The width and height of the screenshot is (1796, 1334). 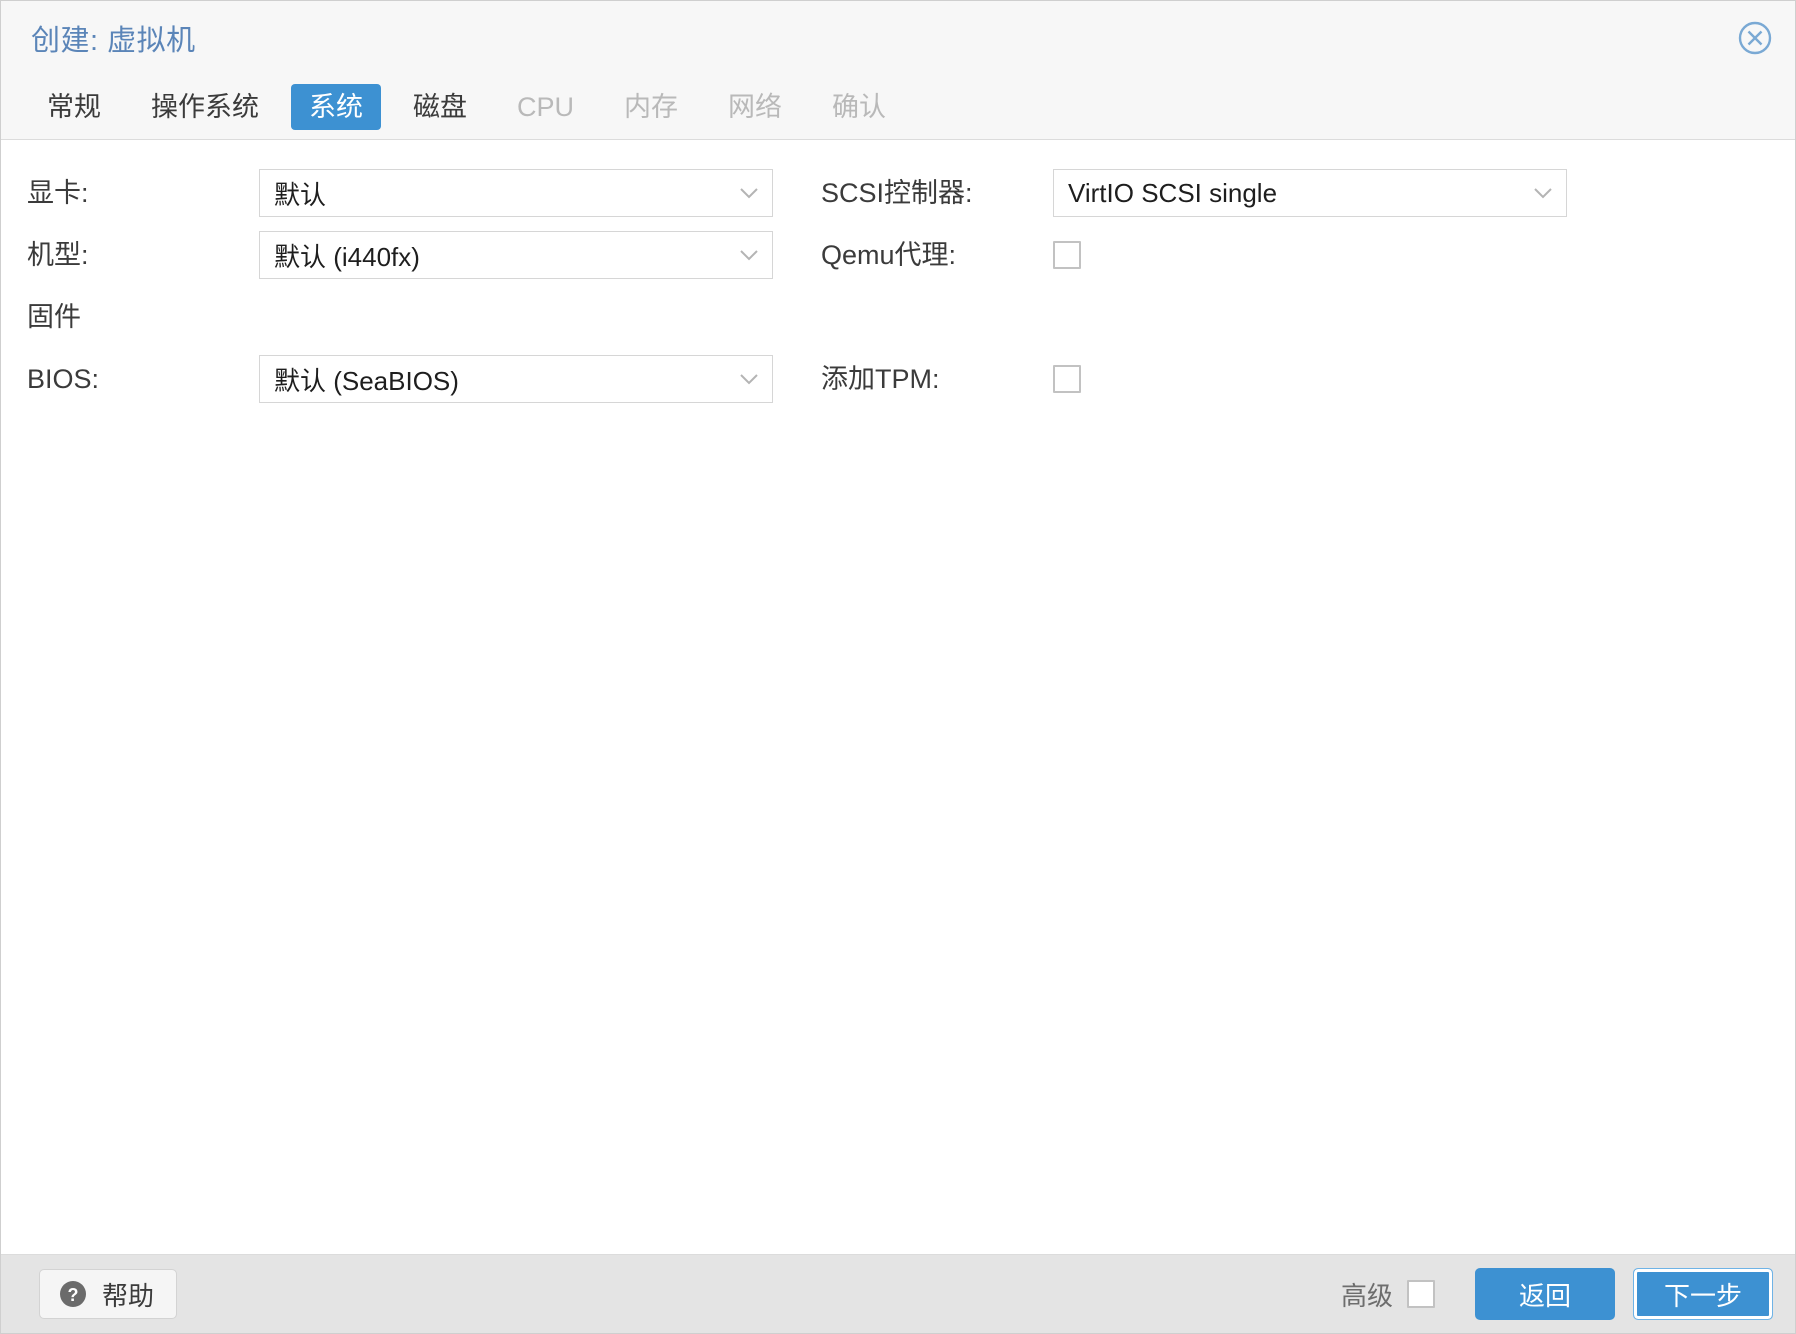 I want to click on help-button: ? 帮助, so click(x=108, y=1294).